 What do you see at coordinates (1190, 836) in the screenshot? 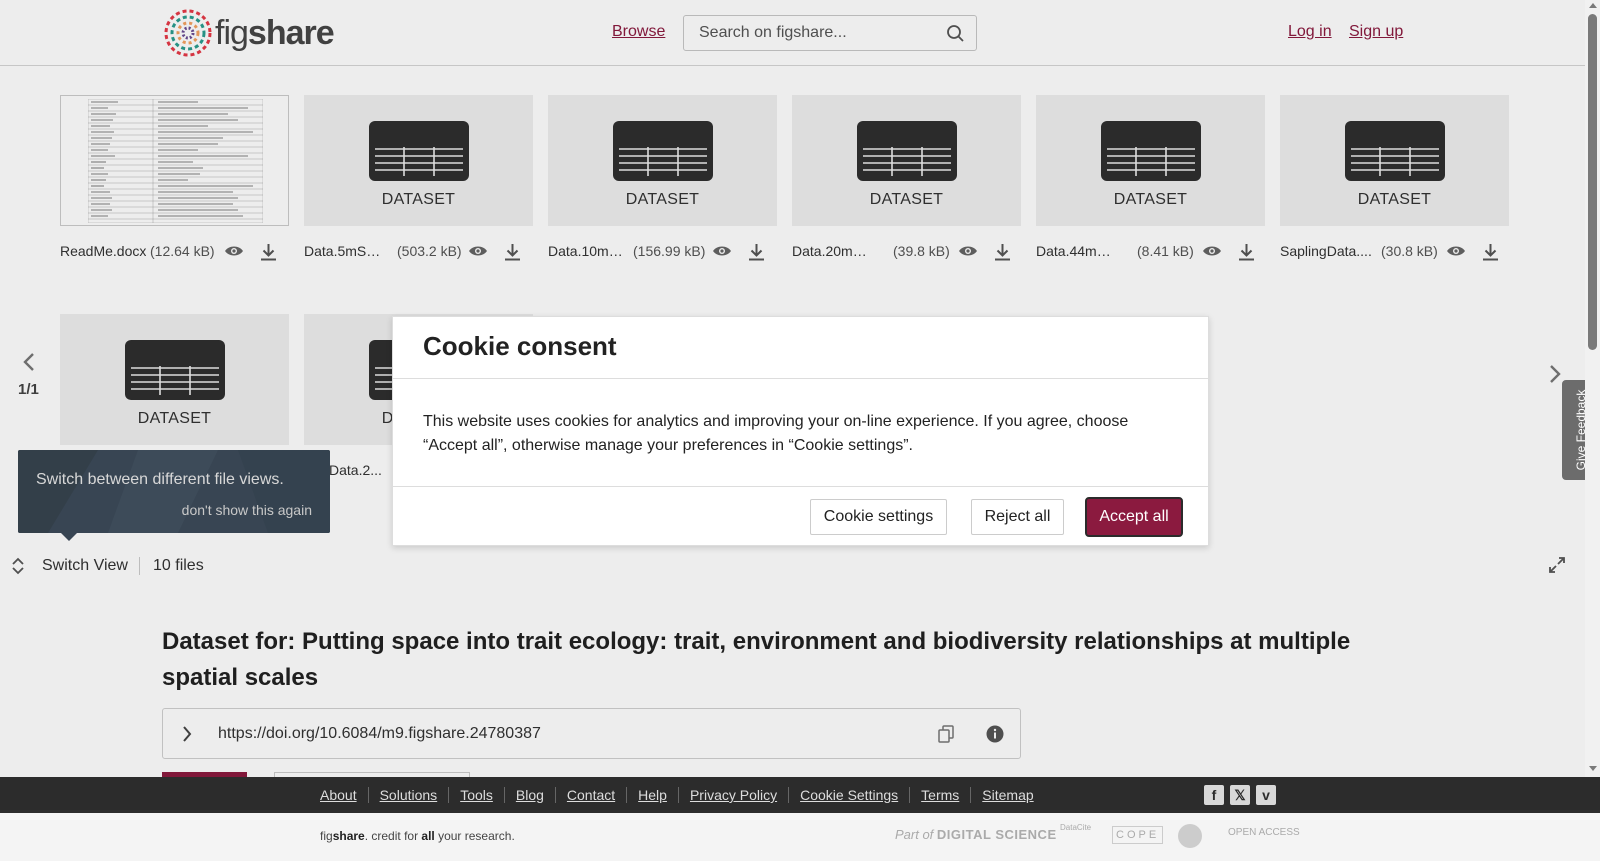
I see `partner-seal-icon` at bounding box center [1190, 836].